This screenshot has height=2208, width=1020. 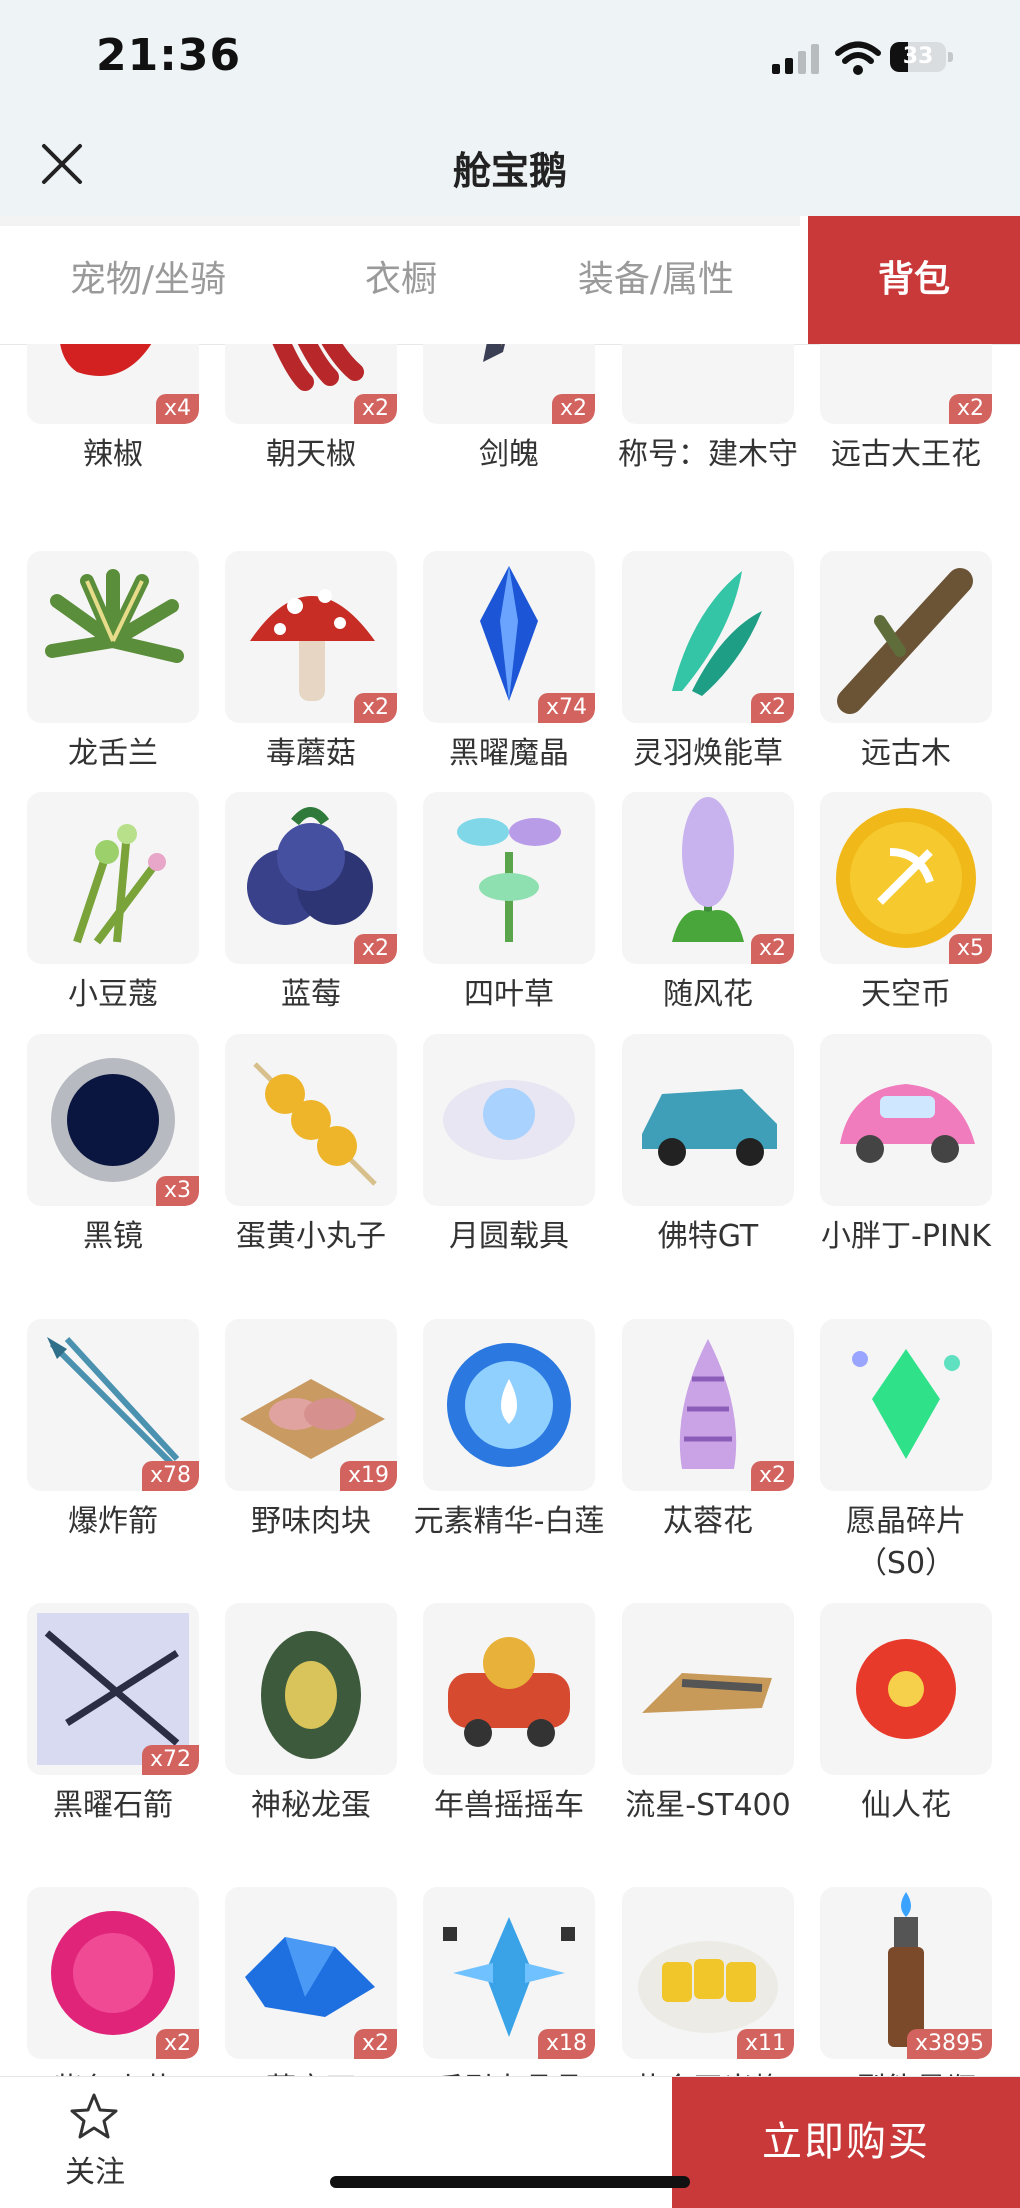 What do you see at coordinates (765, 2044) in the screenshot?
I see `item-count-badge: x11` at bounding box center [765, 2044].